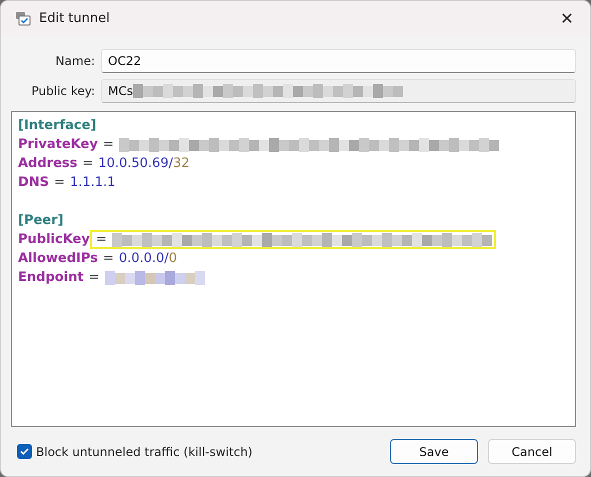 The width and height of the screenshot is (591, 477). What do you see at coordinates (143, 259) in the screenshot?
I see `config-value: 0.0.0.0/` at bounding box center [143, 259].